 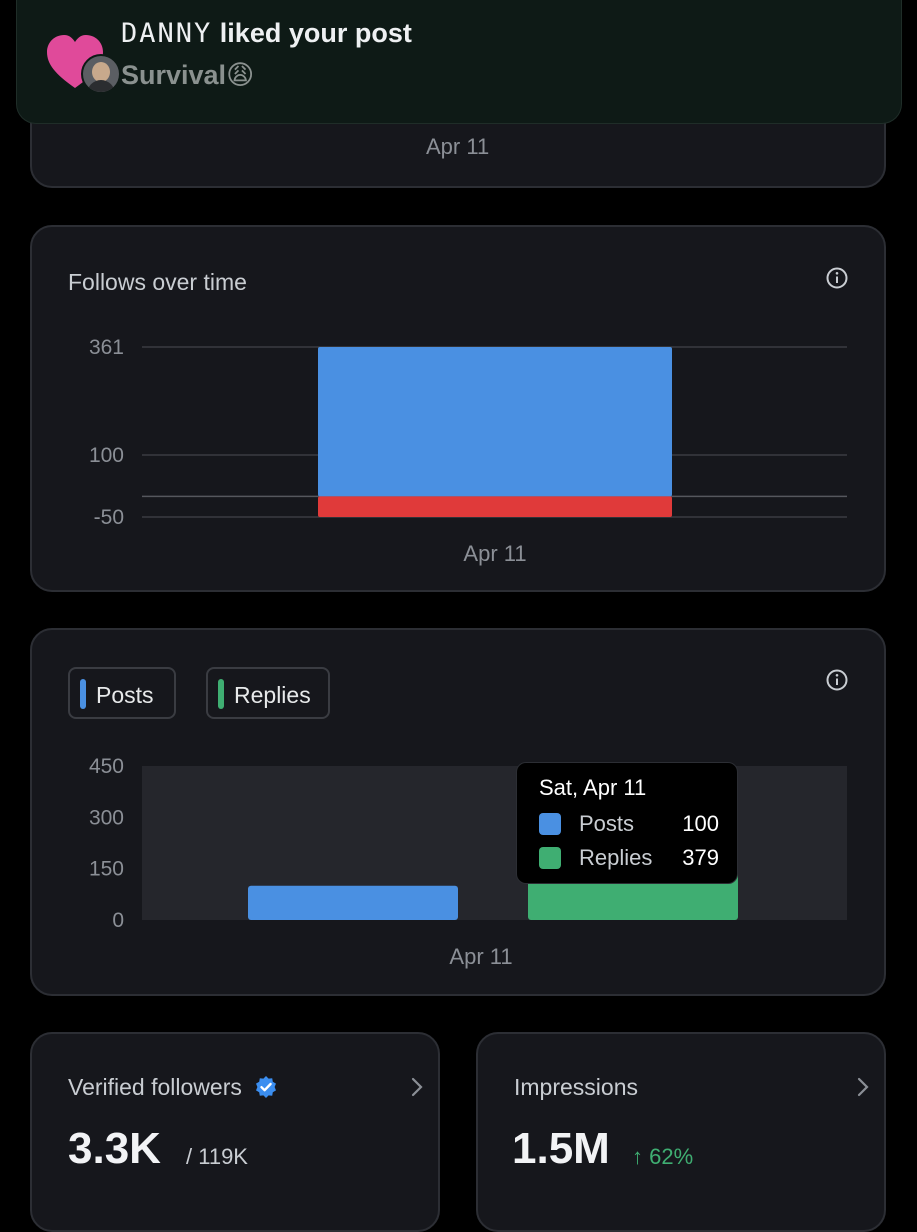 What do you see at coordinates (240, 75) in the screenshot?
I see `weary-face-emoji-icon: 😩` at bounding box center [240, 75].